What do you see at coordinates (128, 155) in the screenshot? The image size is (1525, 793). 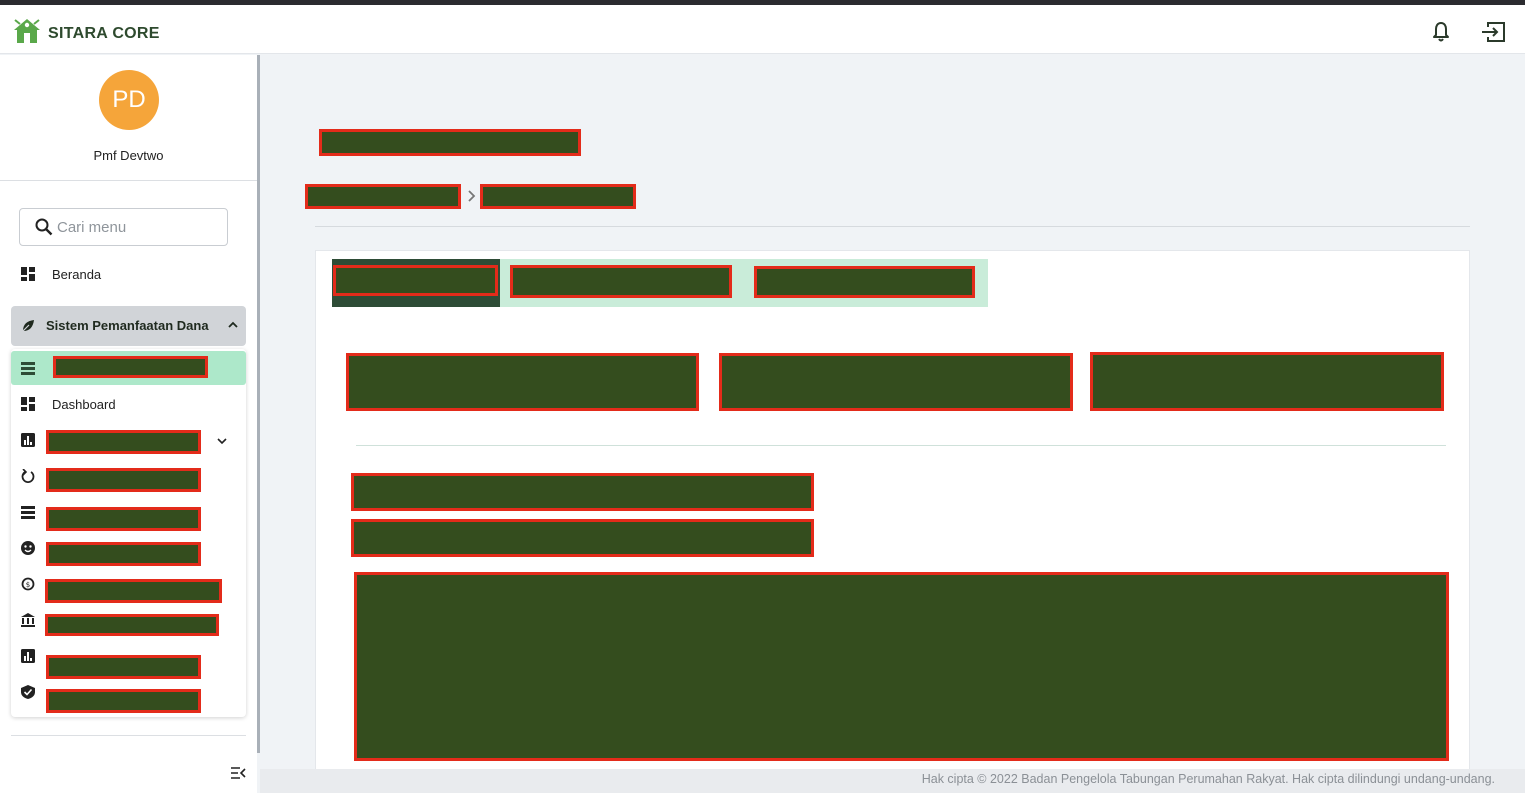 I see `user-name: Pmf Devtwo` at bounding box center [128, 155].